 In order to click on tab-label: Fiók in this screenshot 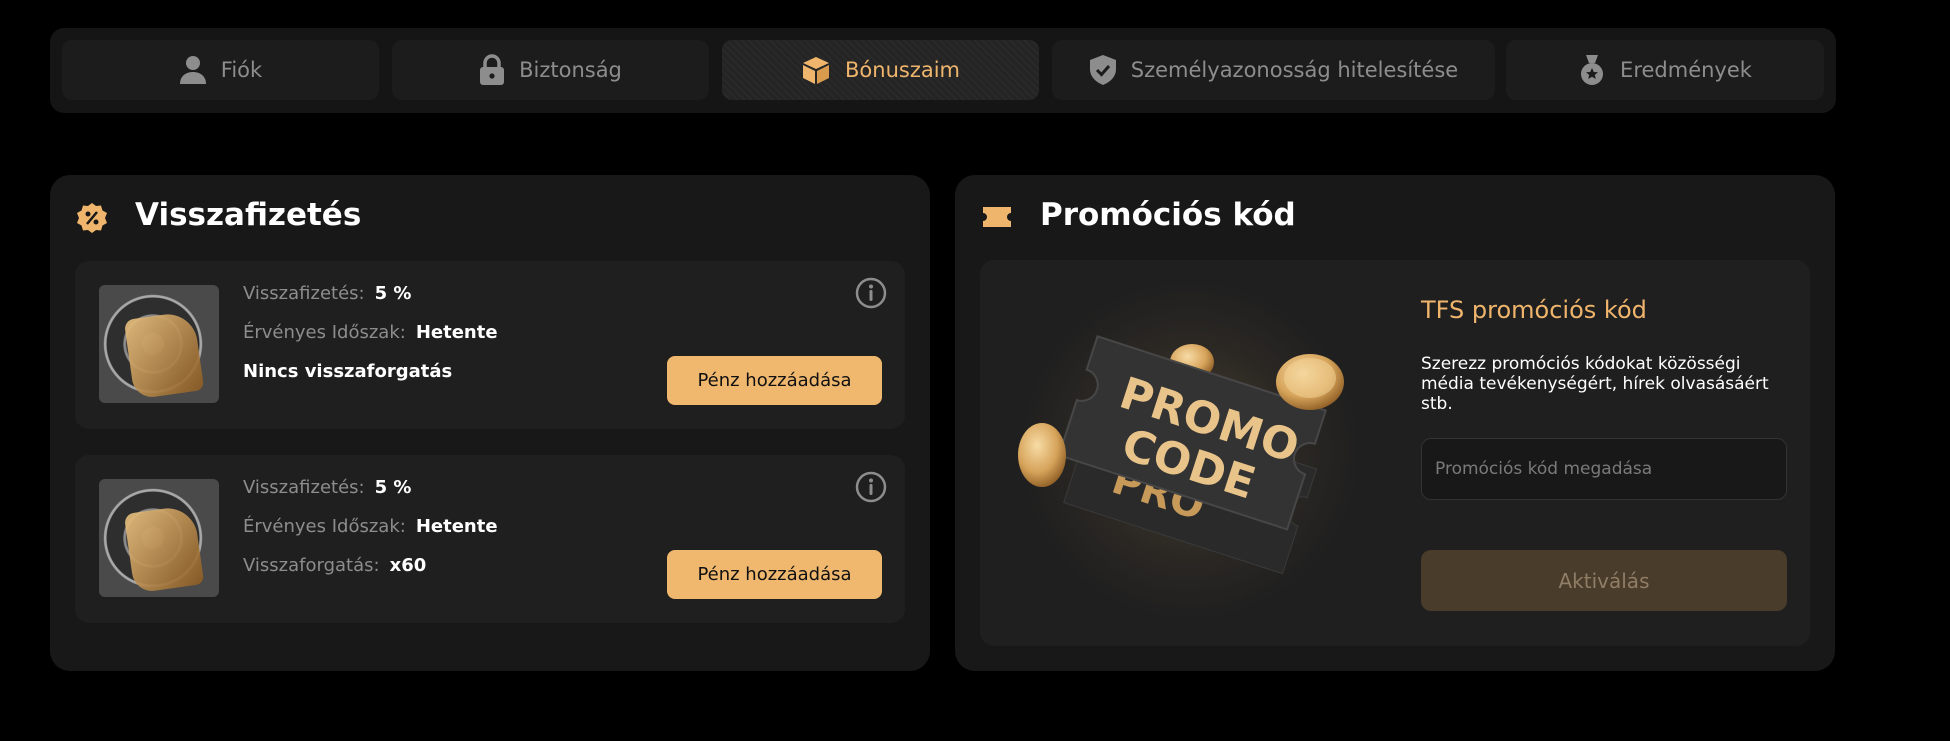, I will do `click(241, 70)`.